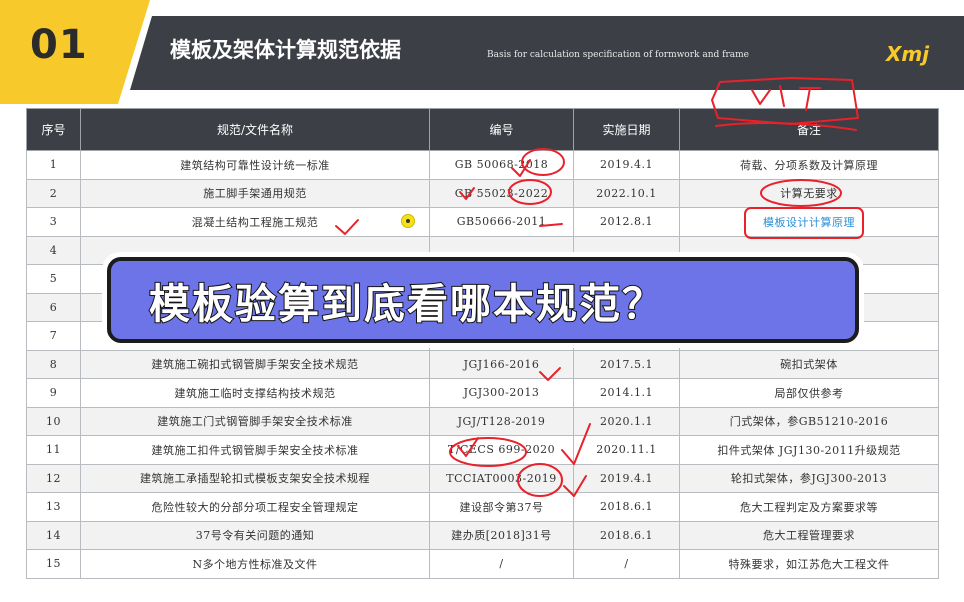 This screenshot has width=964, height=602. What do you see at coordinates (255, 129) in the screenshot?
I see `column-header-name: 规范/文件名称` at bounding box center [255, 129].